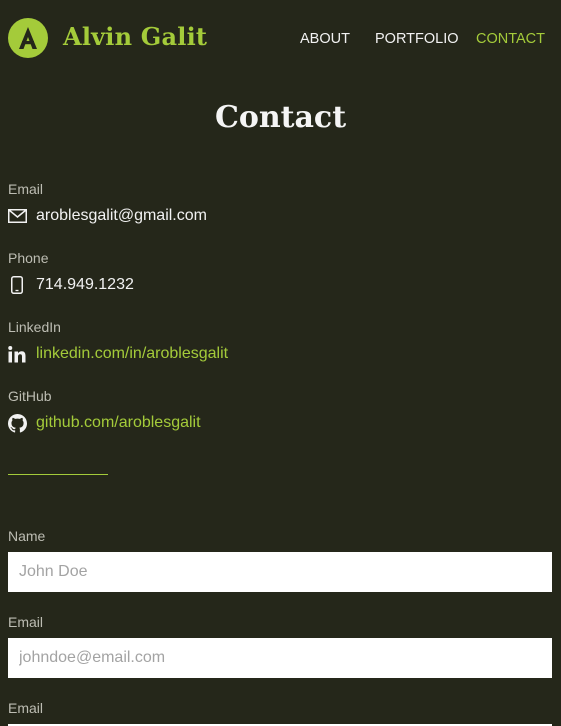 The width and height of the screenshot is (561, 726). I want to click on linkedin-icon, so click(17, 354).